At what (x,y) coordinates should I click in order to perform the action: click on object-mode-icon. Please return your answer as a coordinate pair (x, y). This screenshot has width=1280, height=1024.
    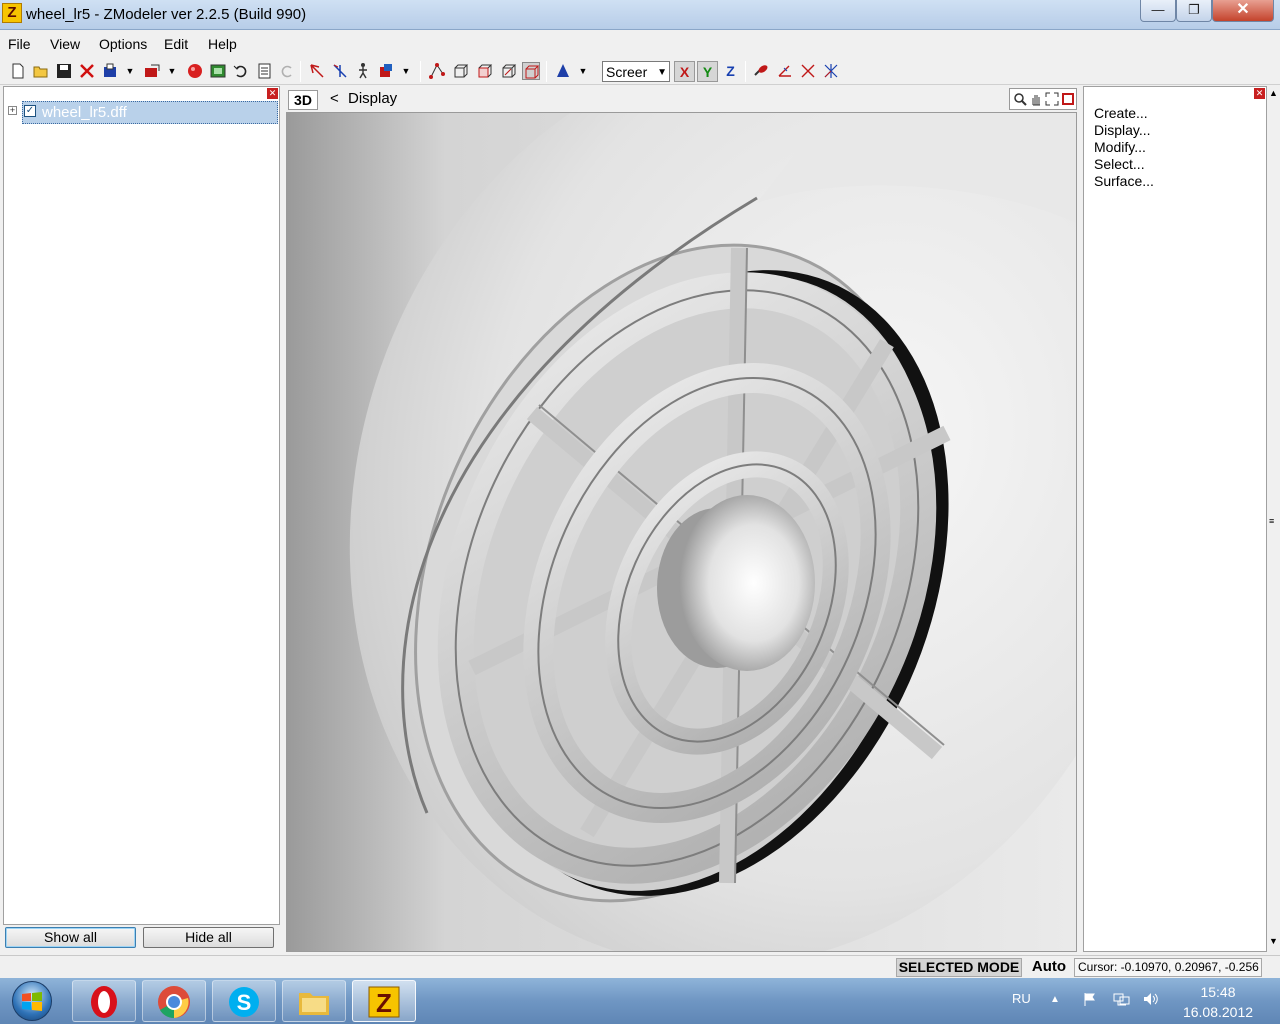
    Looking at the image, I should click on (485, 71).